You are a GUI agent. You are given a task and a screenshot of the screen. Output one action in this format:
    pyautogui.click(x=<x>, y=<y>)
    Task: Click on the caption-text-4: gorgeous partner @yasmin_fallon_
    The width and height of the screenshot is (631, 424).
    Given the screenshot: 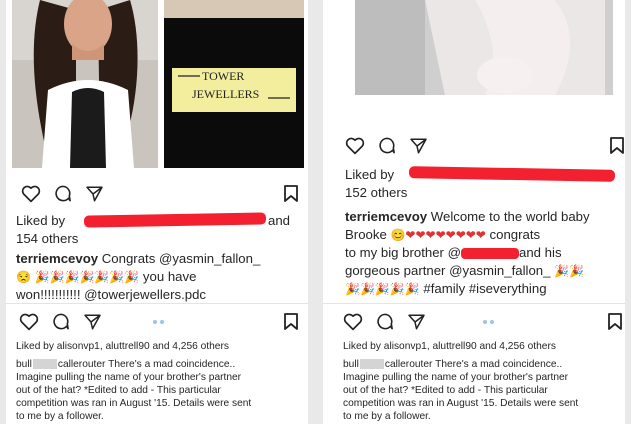 What is the action you would take?
    pyautogui.click(x=448, y=270)
    